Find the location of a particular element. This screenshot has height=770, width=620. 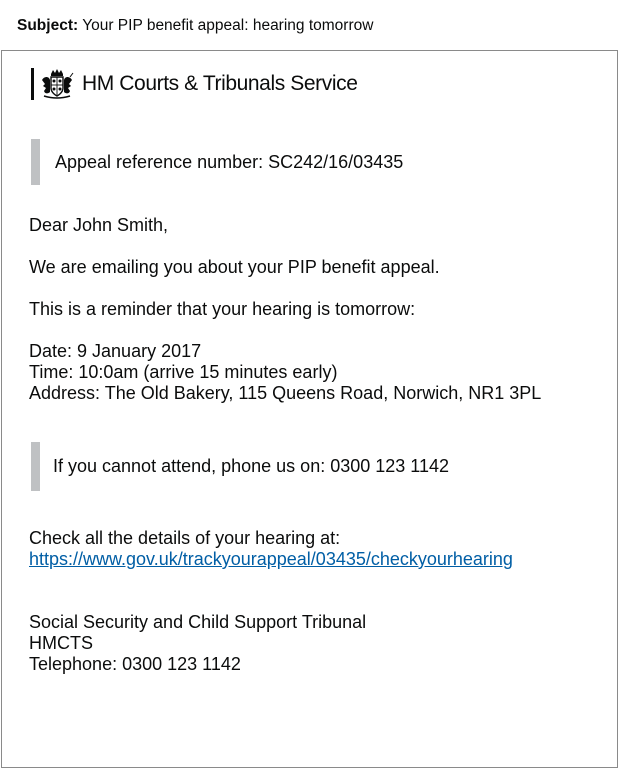

greeting: Dear John Smith, is located at coordinates (99, 225).